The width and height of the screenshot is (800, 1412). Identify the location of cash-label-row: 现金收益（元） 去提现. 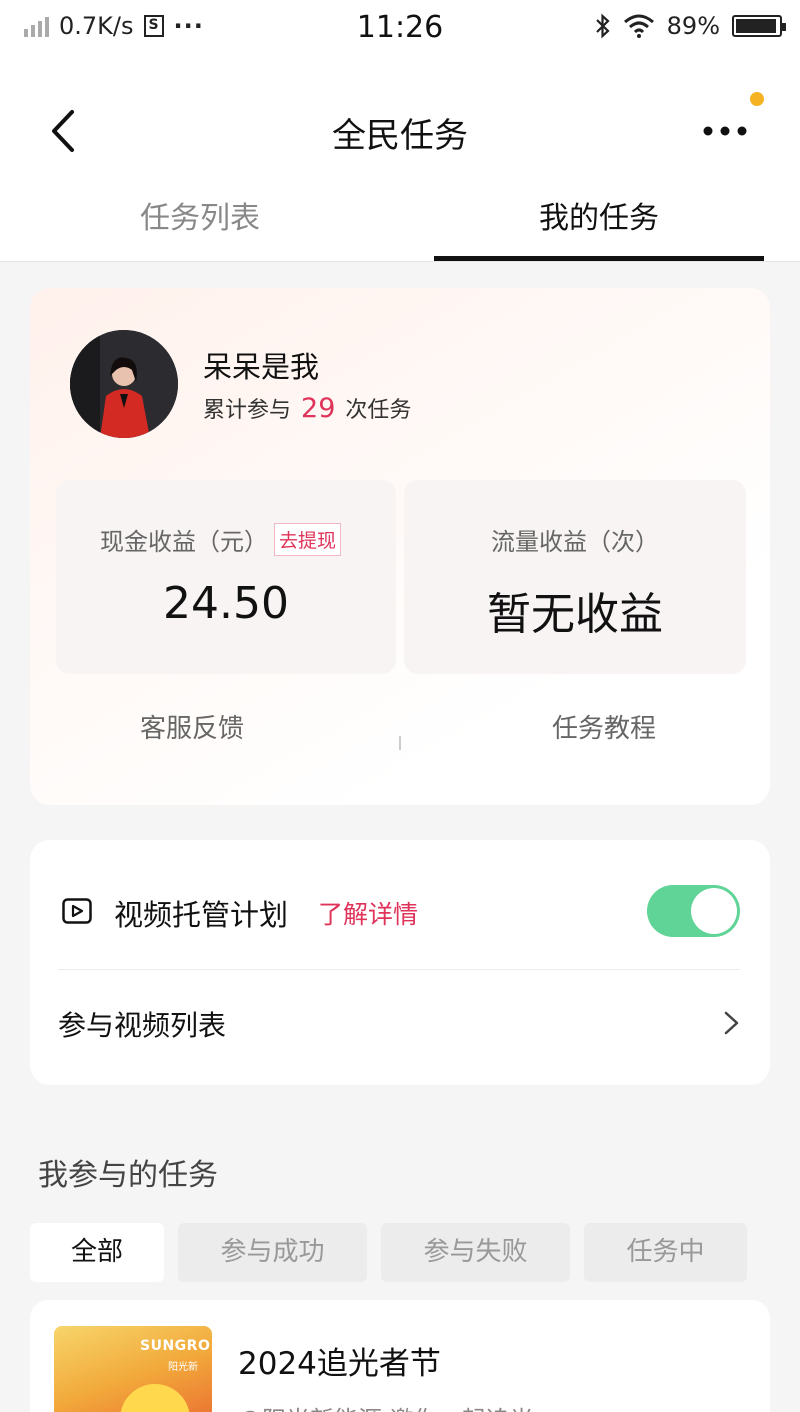
(221, 539).